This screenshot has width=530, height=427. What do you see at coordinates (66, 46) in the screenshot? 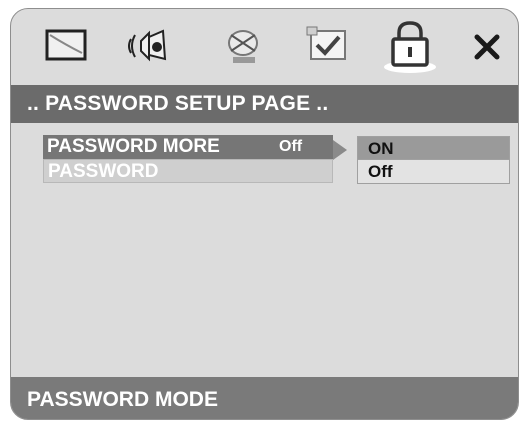
I see `monitor-icon` at bounding box center [66, 46].